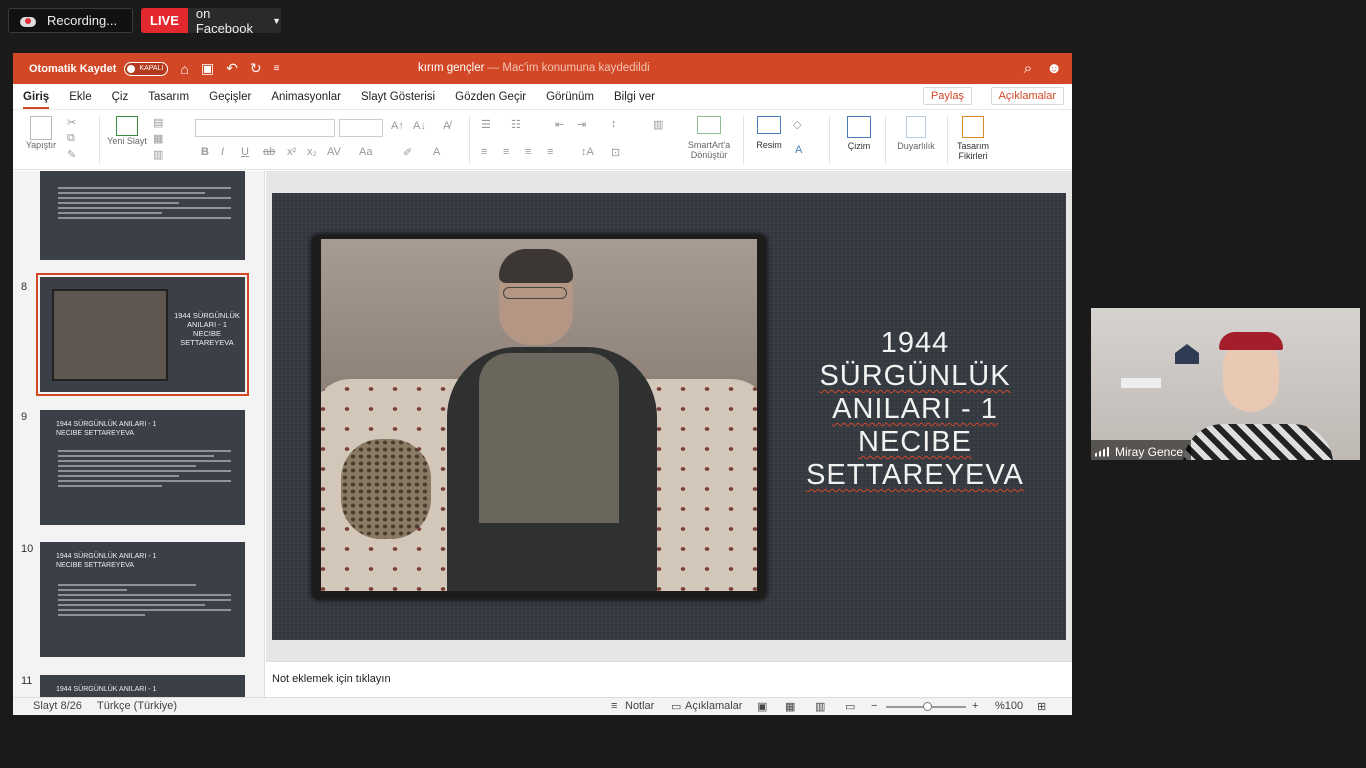 Image resolution: width=1366 pixels, height=768 pixels. What do you see at coordinates (490, 97) in the screenshot?
I see `tab-review: Gözden Geçir` at bounding box center [490, 97].